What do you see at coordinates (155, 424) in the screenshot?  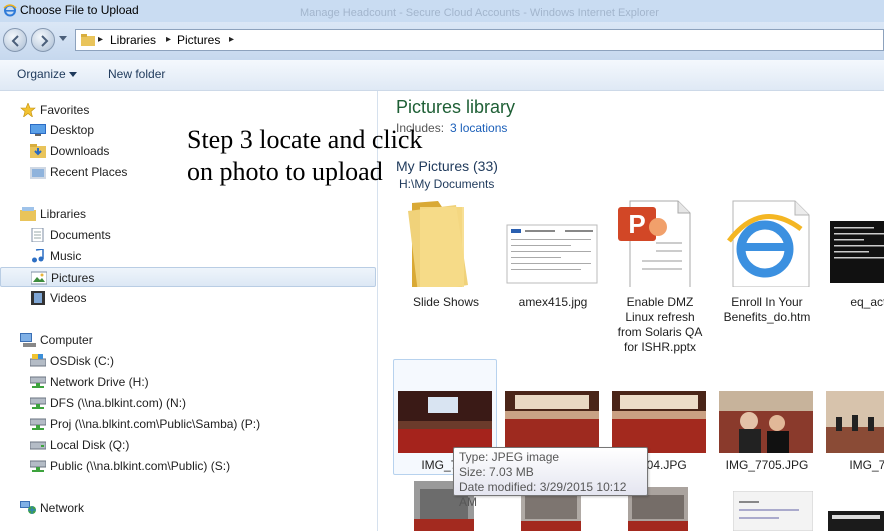 I see `sidebar-item-label: Proj (\\na.blkint.com\Public\Samba) (P:)` at bounding box center [155, 424].